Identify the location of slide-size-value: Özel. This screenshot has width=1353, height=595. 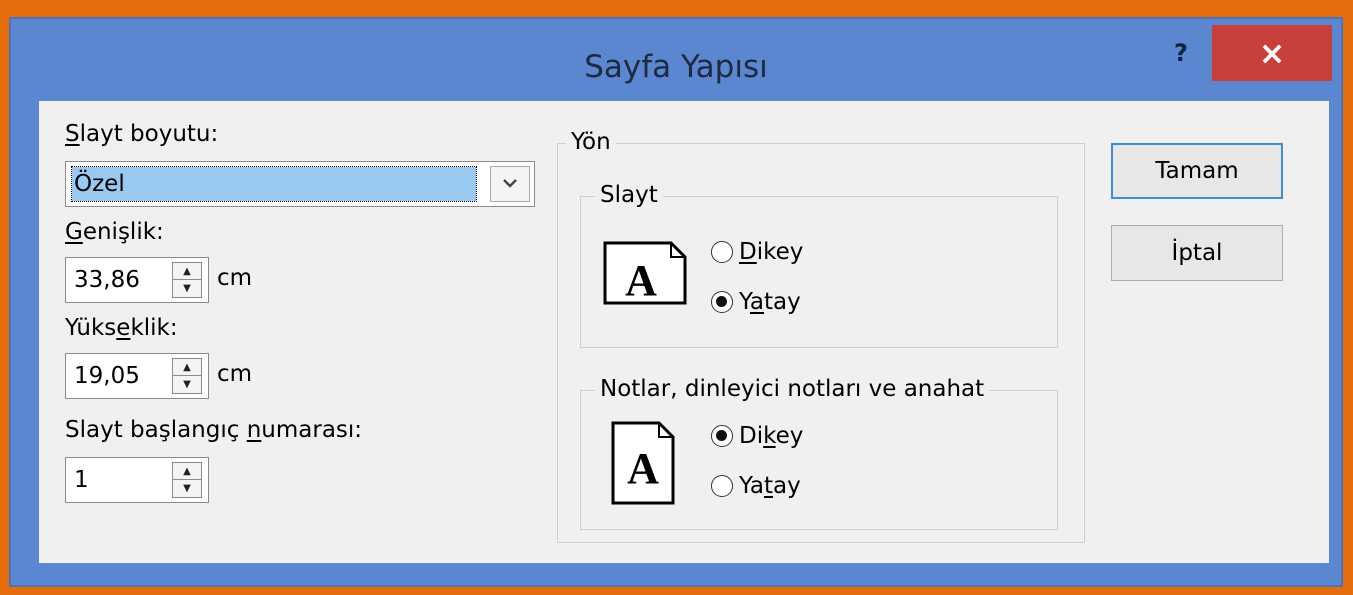
(274, 184).